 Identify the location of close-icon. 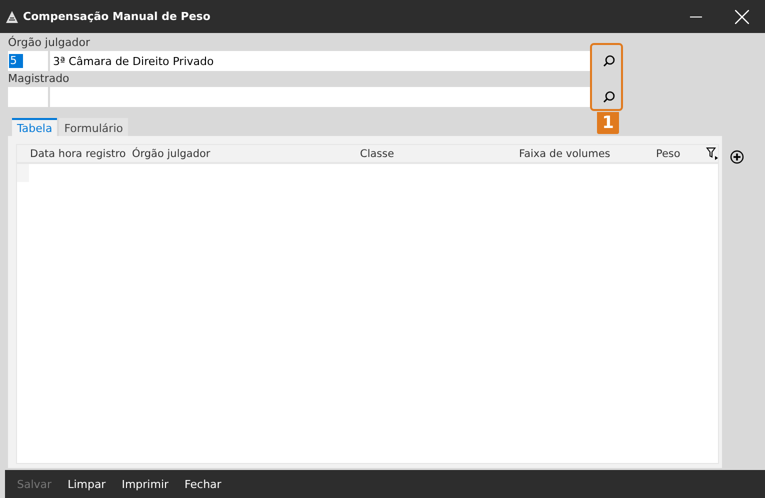
(742, 17).